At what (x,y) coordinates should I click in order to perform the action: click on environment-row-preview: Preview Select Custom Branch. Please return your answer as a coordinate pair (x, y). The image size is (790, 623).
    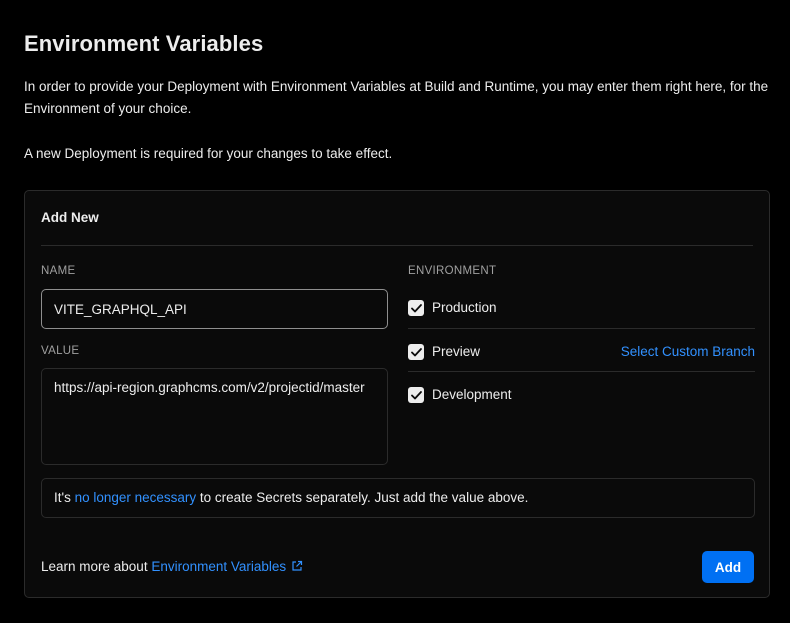
    Looking at the image, I should click on (581, 352).